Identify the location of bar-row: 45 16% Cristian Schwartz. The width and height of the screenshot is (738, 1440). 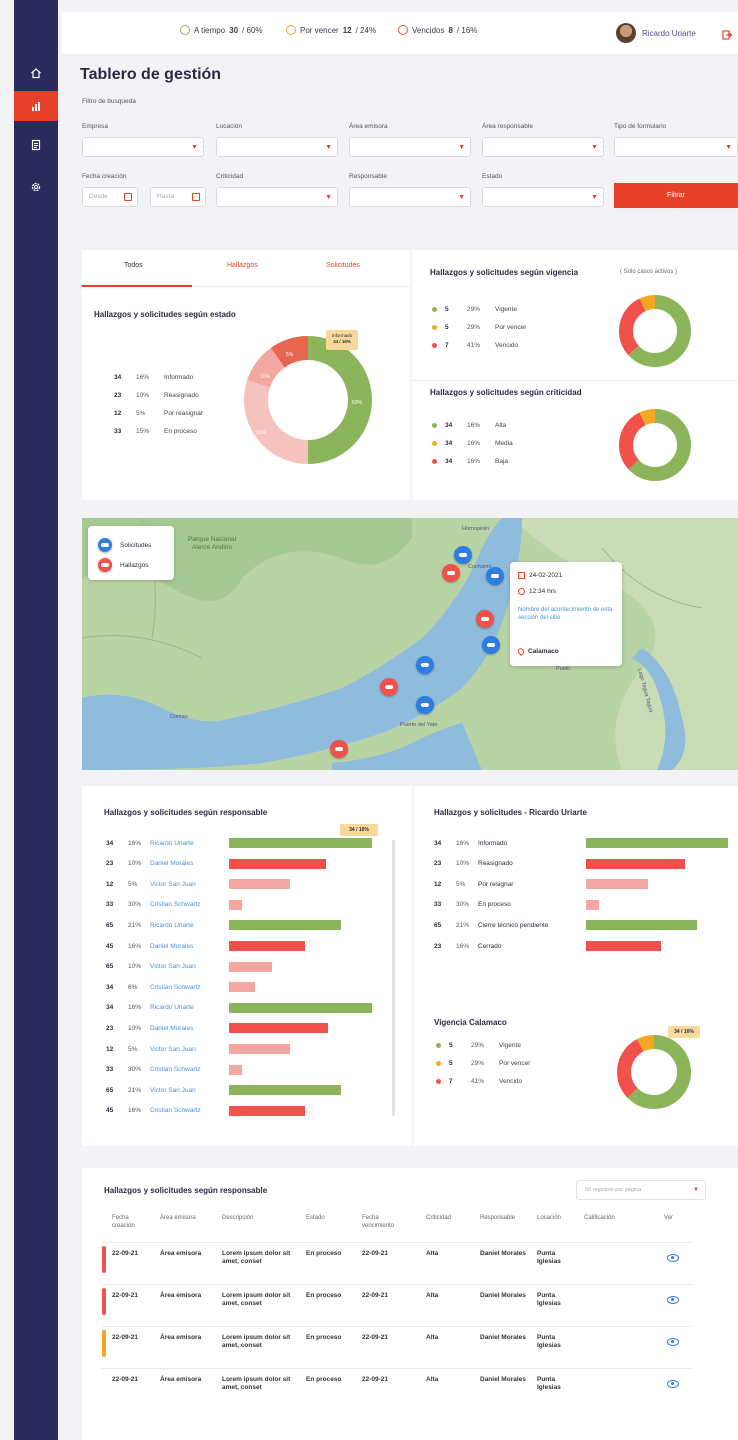
(153, 1111).